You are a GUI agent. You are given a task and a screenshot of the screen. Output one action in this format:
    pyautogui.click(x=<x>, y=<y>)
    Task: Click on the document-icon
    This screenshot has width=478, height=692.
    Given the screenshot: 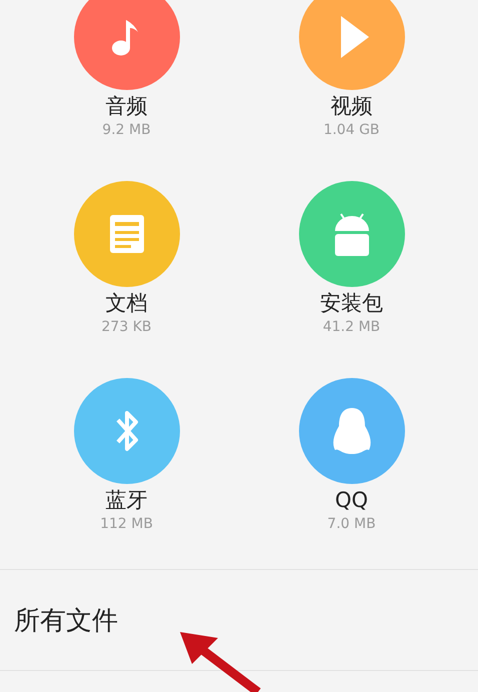 What is the action you would take?
    pyautogui.click(x=127, y=234)
    